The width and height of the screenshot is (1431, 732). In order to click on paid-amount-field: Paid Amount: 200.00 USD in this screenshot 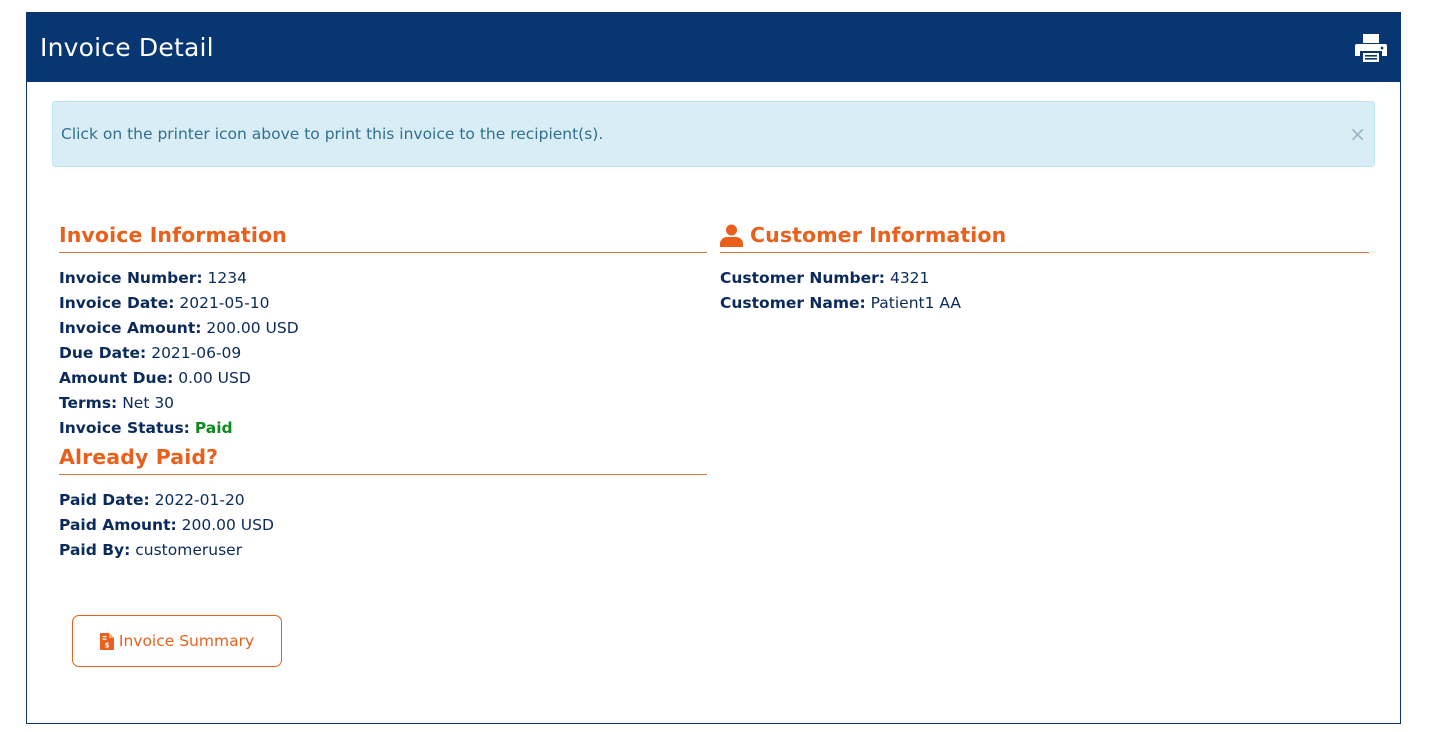, I will do `click(383, 525)`.